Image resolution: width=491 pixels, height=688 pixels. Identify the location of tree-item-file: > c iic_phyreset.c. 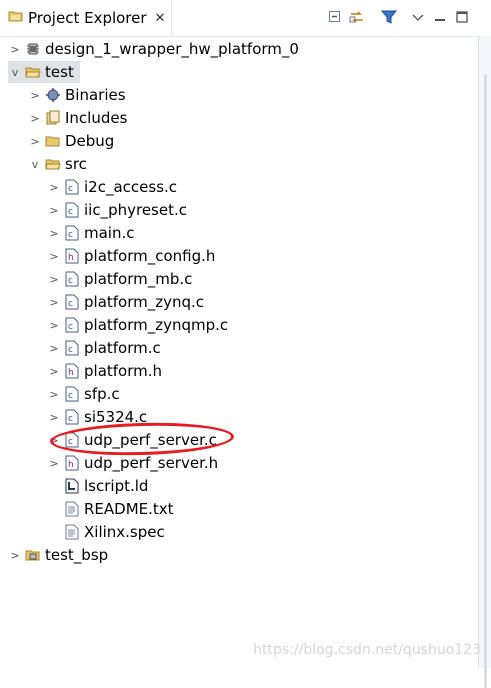
(120, 210).